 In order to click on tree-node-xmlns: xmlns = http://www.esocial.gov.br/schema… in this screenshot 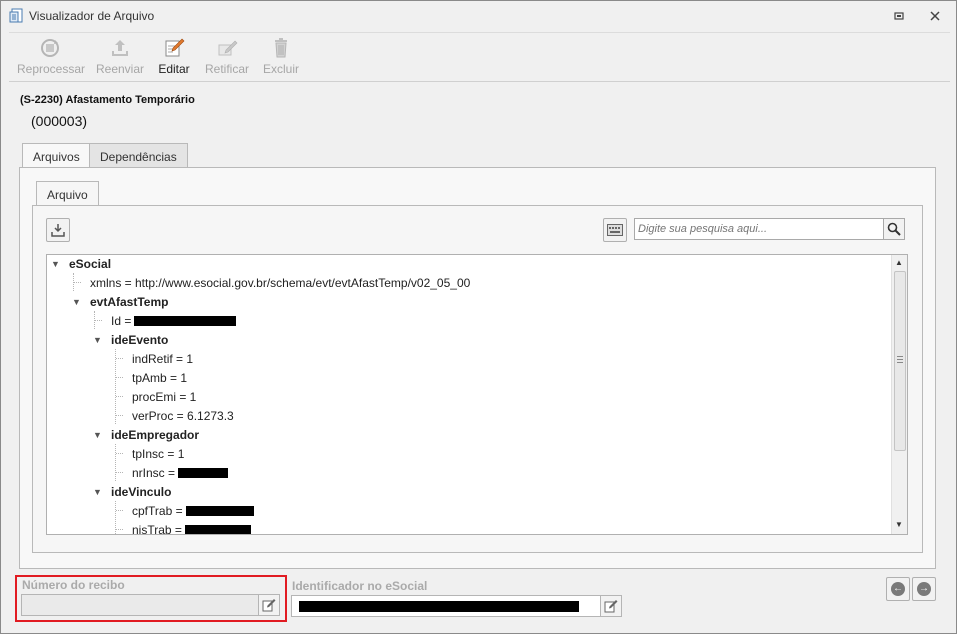, I will do `click(280, 283)`.